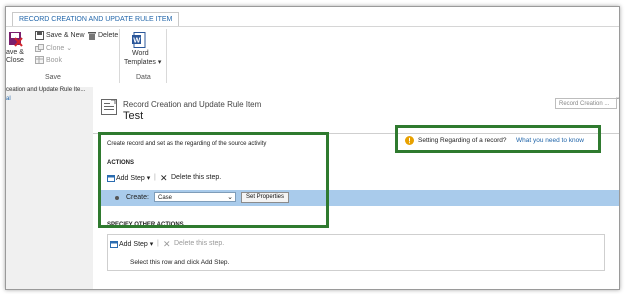 This screenshot has width=628, height=294. What do you see at coordinates (39, 35) in the screenshot?
I see `save-new-icon` at bounding box center [39, 35].